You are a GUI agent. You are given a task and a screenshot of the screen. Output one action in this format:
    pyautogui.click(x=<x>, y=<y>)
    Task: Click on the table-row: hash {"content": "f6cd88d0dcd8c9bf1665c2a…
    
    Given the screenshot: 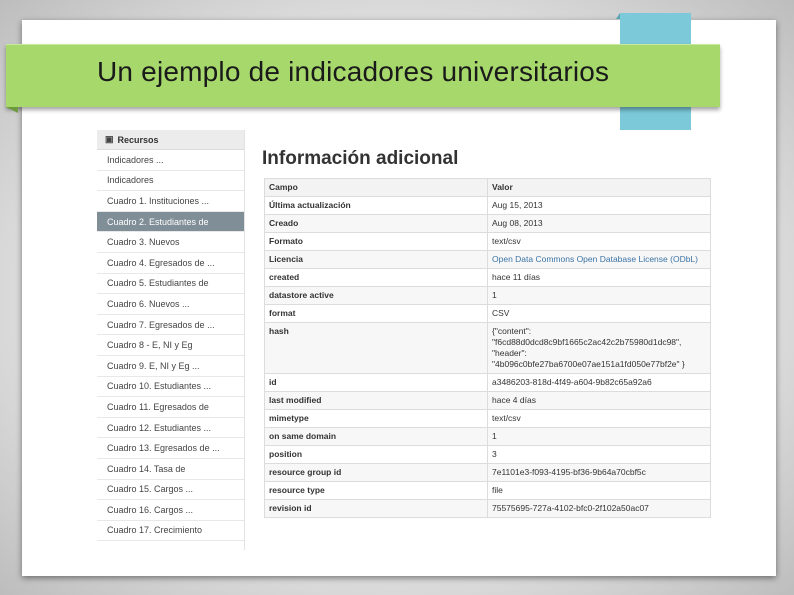 What is the action you would take?
    pyautogui.click(x=487, y=348)
    